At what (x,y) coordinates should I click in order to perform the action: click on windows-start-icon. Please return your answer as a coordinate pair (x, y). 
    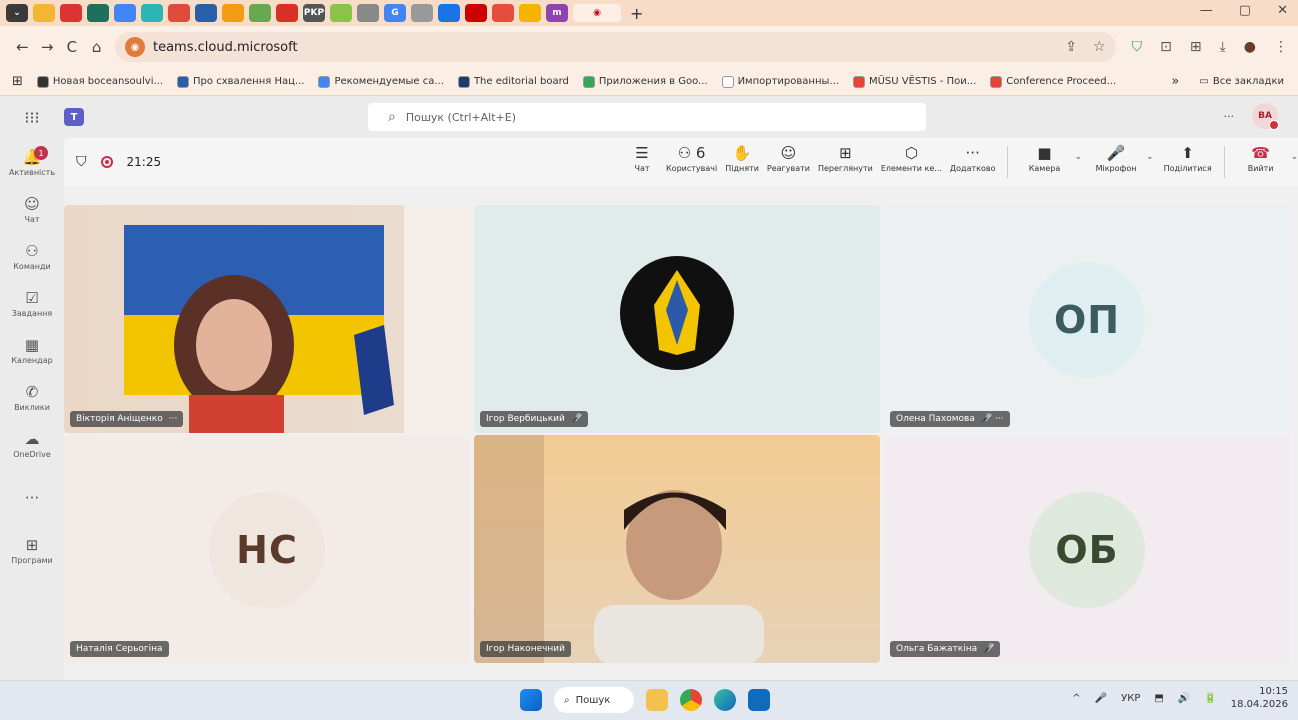
    Looking at the image, I should click on (531, 700).